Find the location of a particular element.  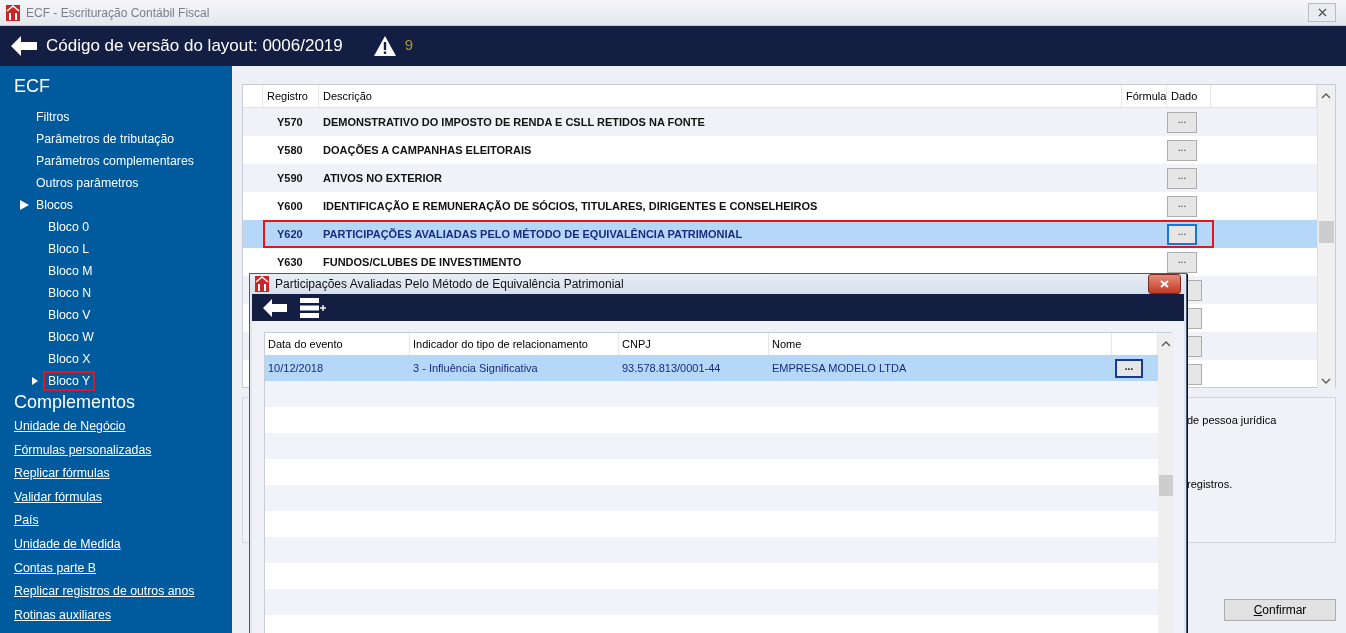

sidebar-item: Bloco W is located at coordinates (71, 337).